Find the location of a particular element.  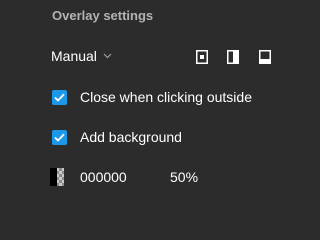

overlay-center-icon is located at coordinates (202, 57).